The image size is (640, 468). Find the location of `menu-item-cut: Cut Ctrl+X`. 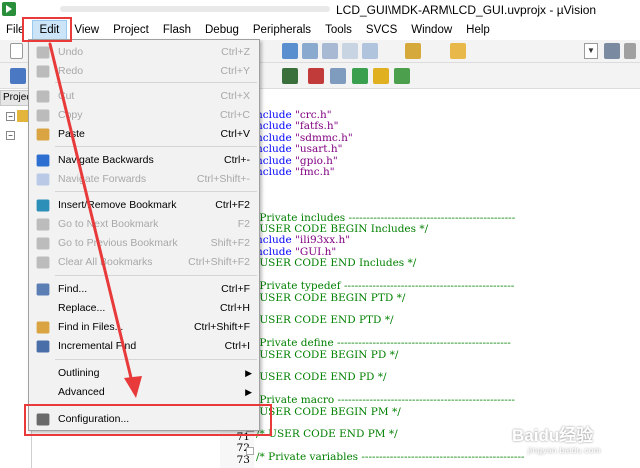

menu-item-cut: Cut Ctrl+X is located at coordinates (144, 96).